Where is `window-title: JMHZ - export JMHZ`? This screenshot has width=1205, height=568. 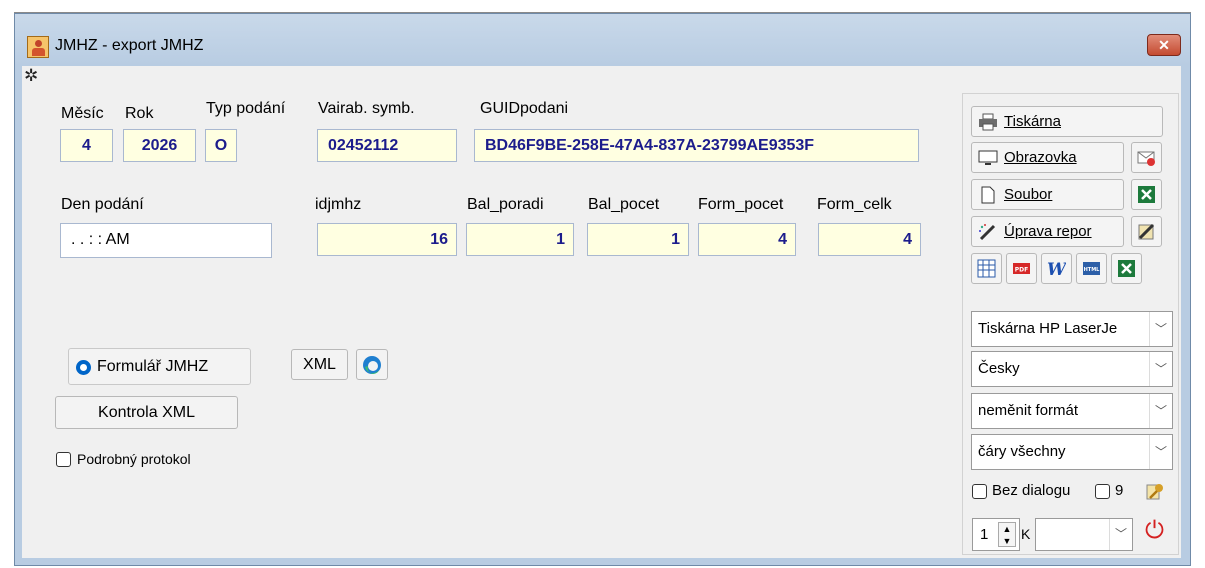
window-title: JMHZ - export JMHZ is located at coordinates (129, 45).